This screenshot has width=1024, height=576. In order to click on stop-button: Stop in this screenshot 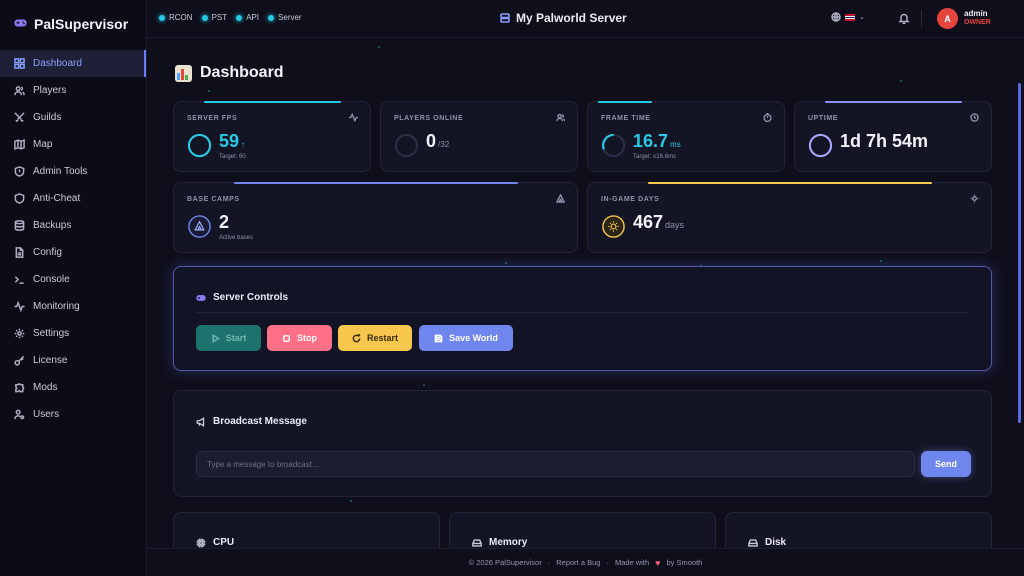, I will do `click(299, 338)`.